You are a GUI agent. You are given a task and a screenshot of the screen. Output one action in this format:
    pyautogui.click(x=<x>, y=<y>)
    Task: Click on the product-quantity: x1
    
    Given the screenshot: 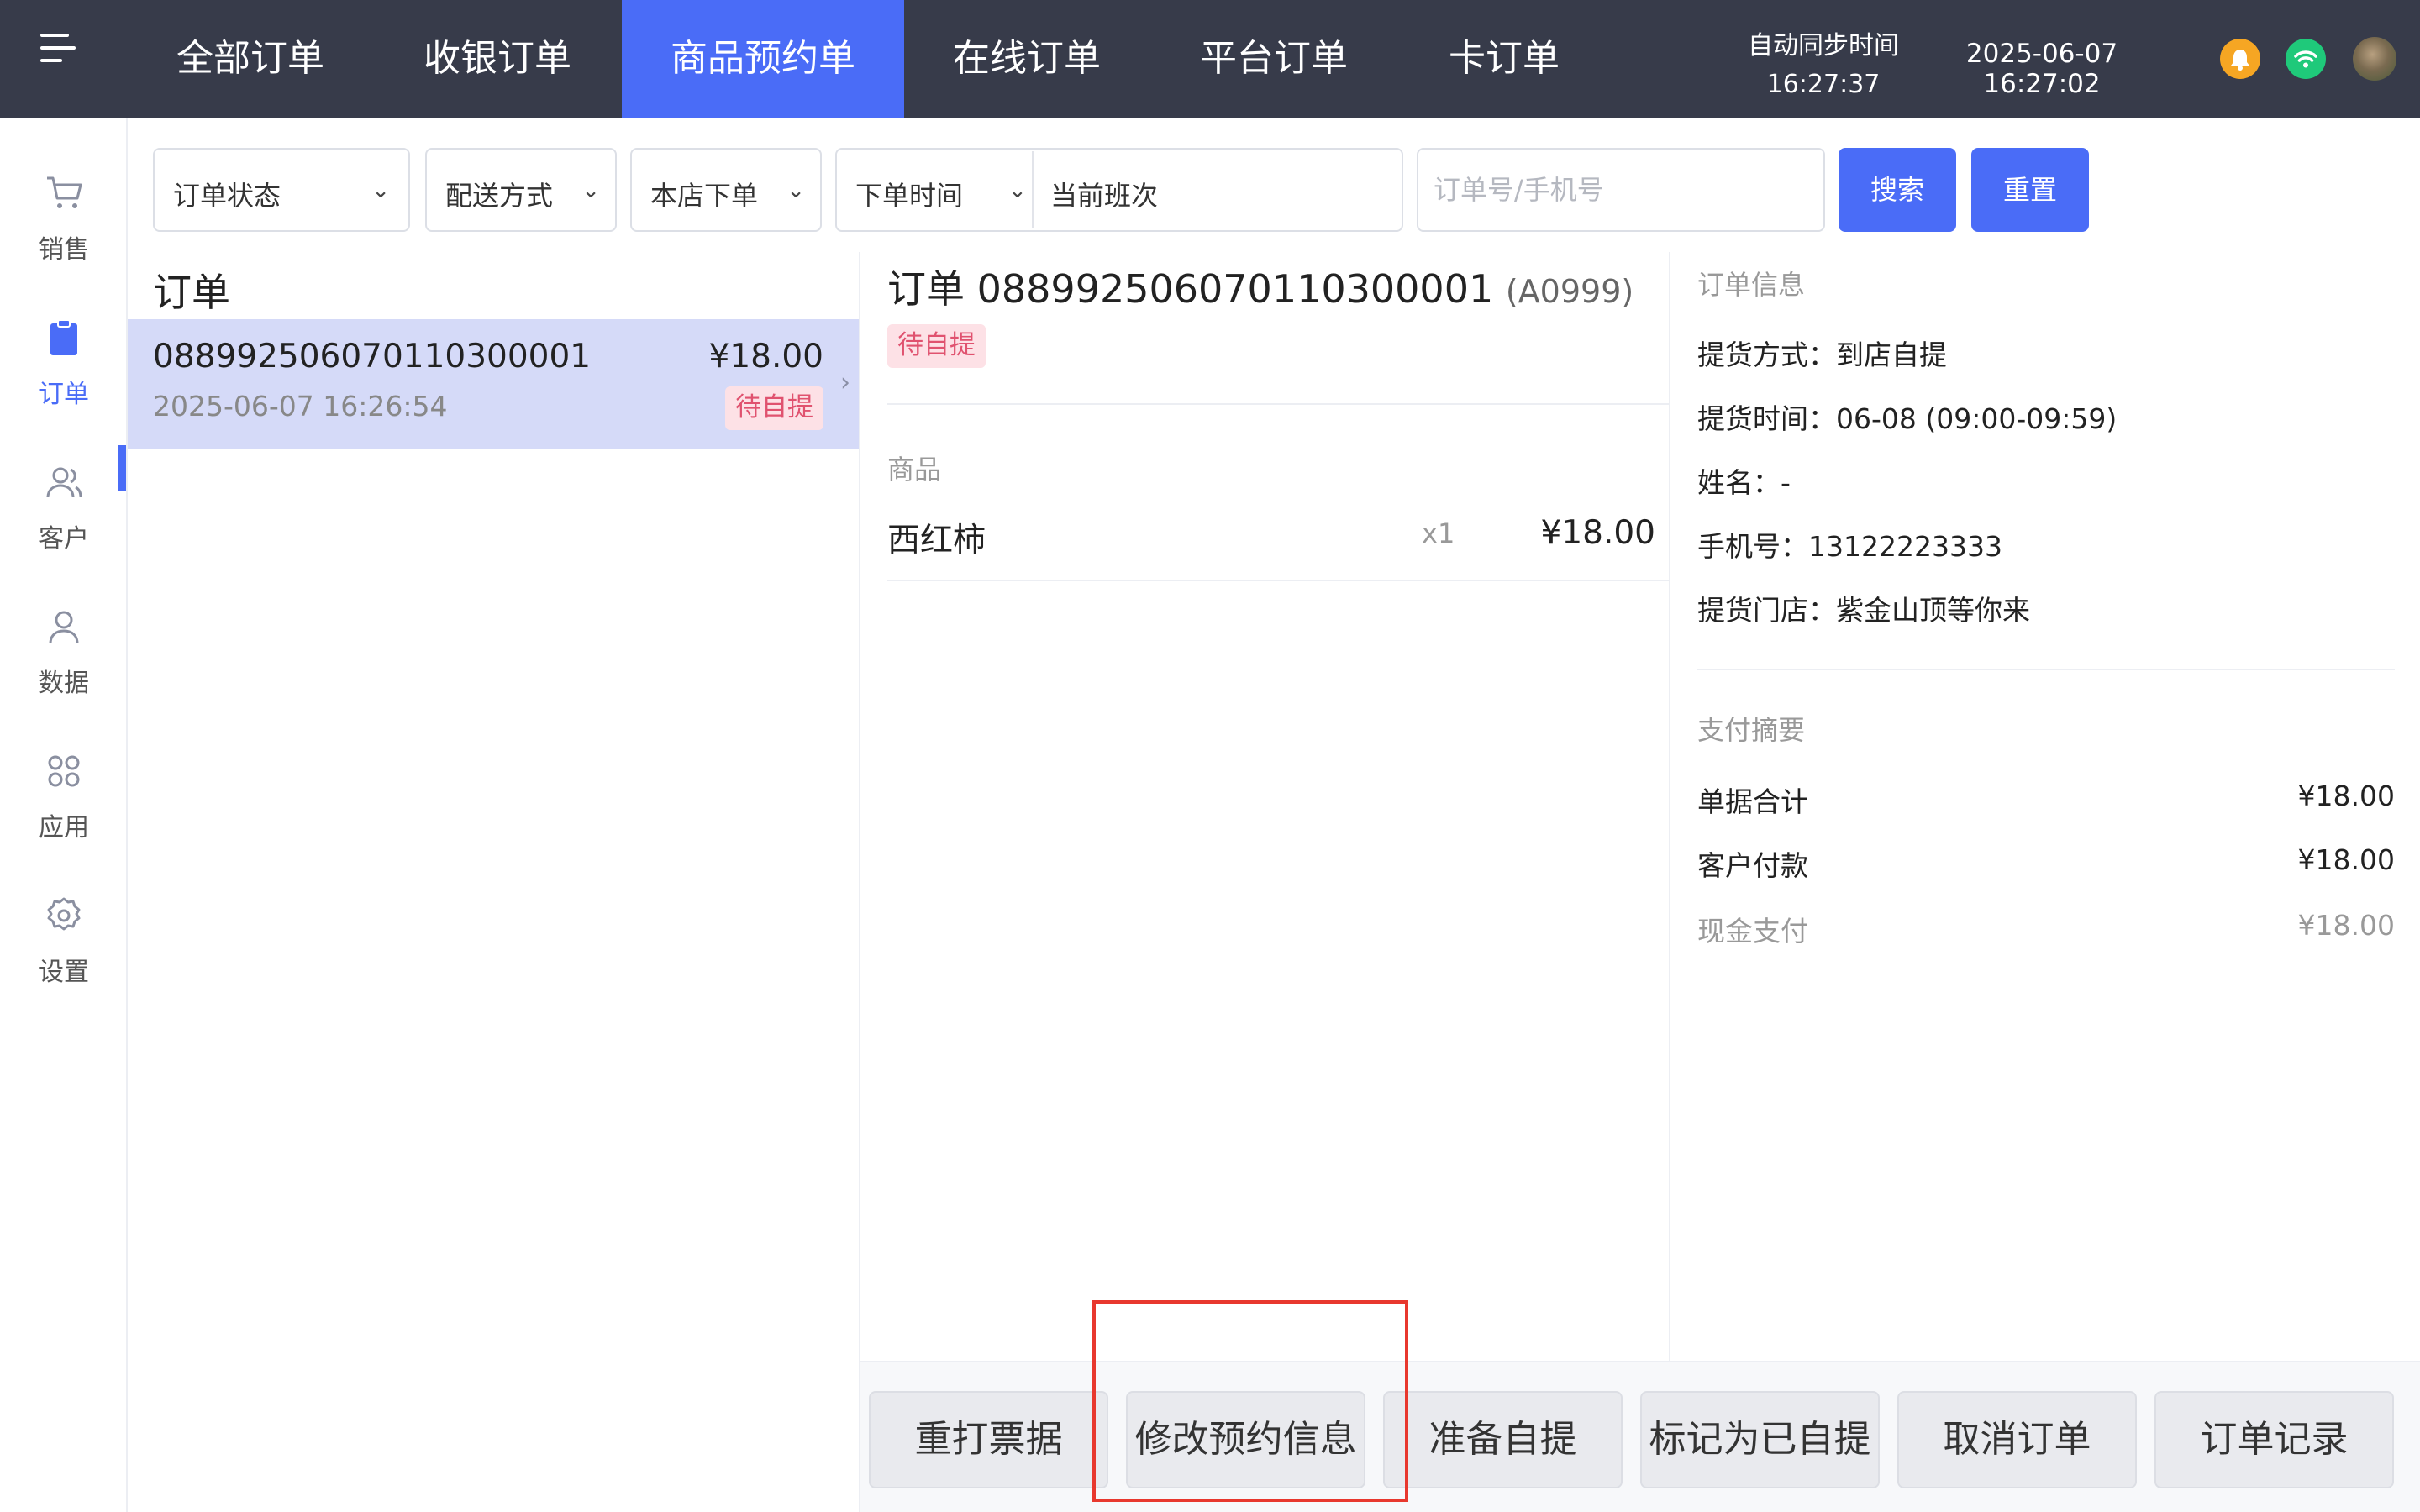 What is the action you would take?
    pyautogui.click(x=1438, y=533)
    